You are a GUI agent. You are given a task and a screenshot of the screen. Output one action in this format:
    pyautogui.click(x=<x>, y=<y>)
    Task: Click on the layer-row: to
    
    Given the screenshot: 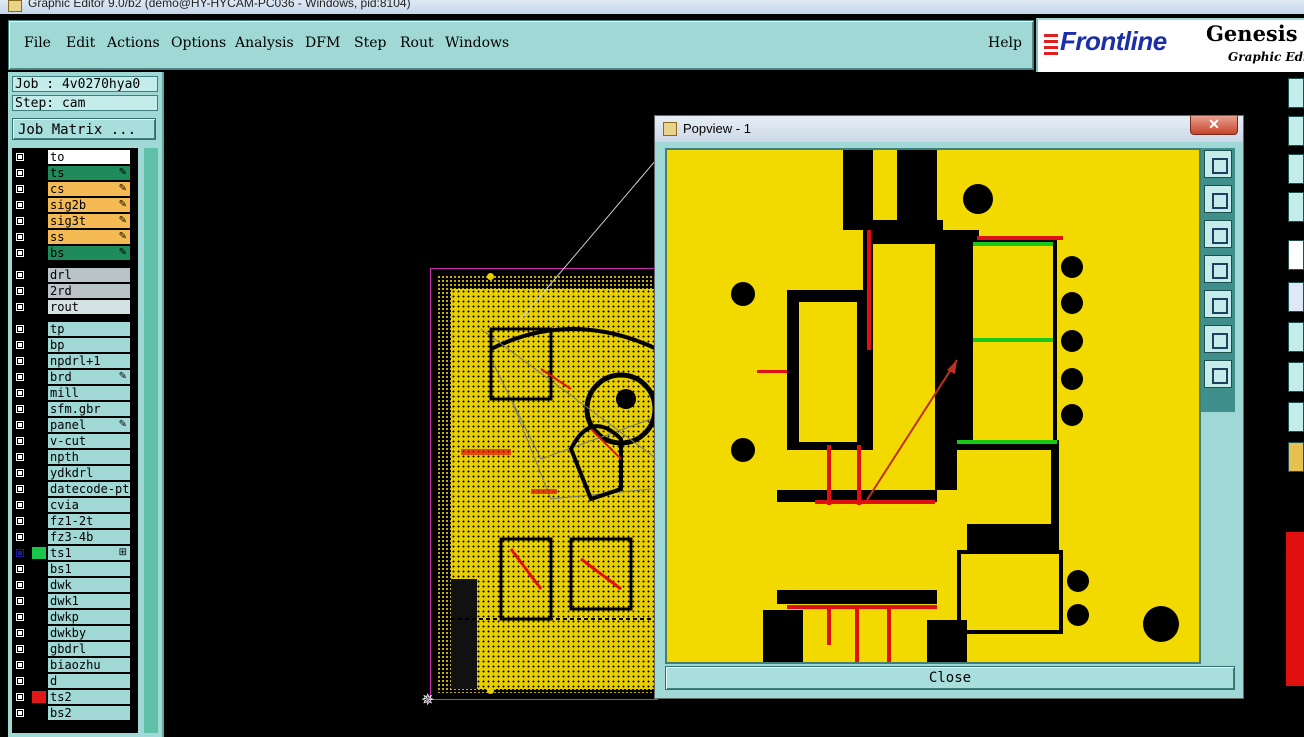 What is the action you would take?
    pyautogui.click(x=72, y=157)
    